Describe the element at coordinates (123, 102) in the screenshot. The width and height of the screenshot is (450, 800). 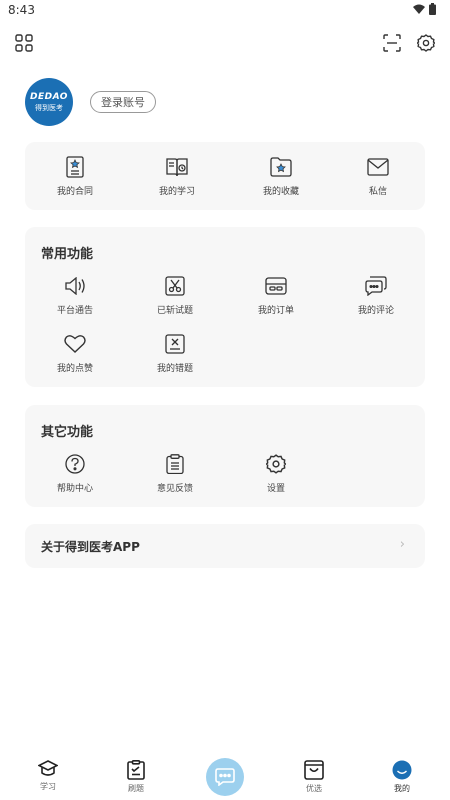
I see `login-button: 登录账号` at that location.